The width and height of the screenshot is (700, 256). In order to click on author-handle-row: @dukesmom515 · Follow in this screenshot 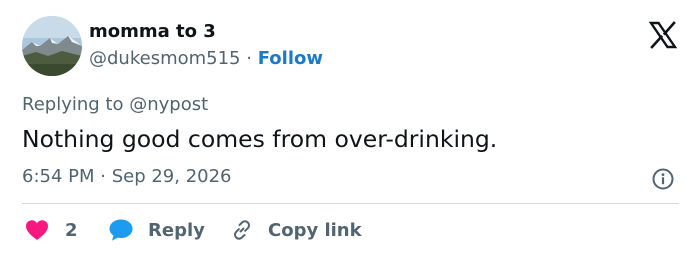, I will do `click(206, 58)`.